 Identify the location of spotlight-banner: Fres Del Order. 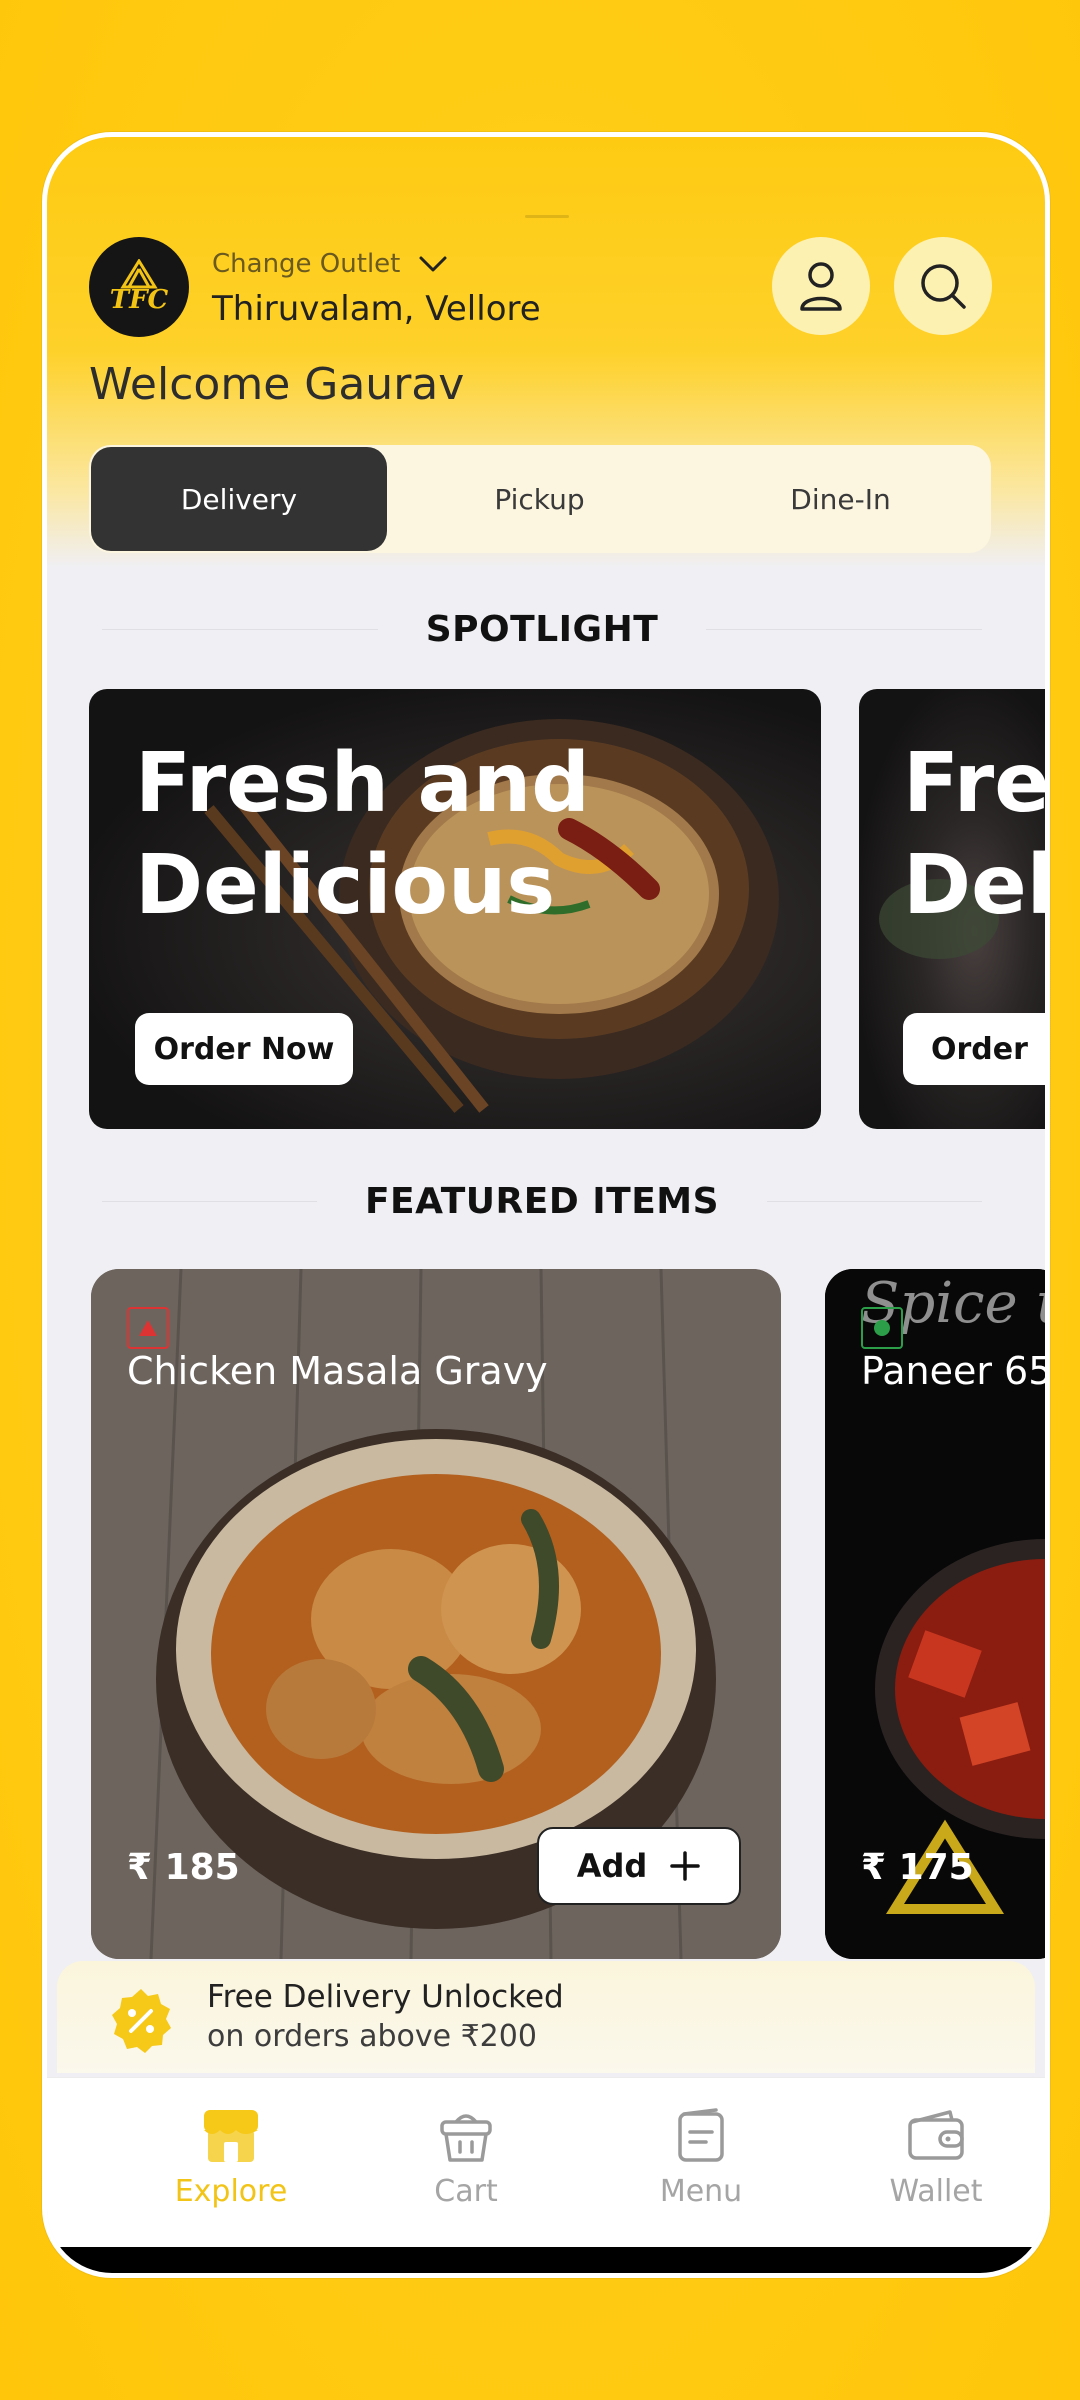
(952, 909).